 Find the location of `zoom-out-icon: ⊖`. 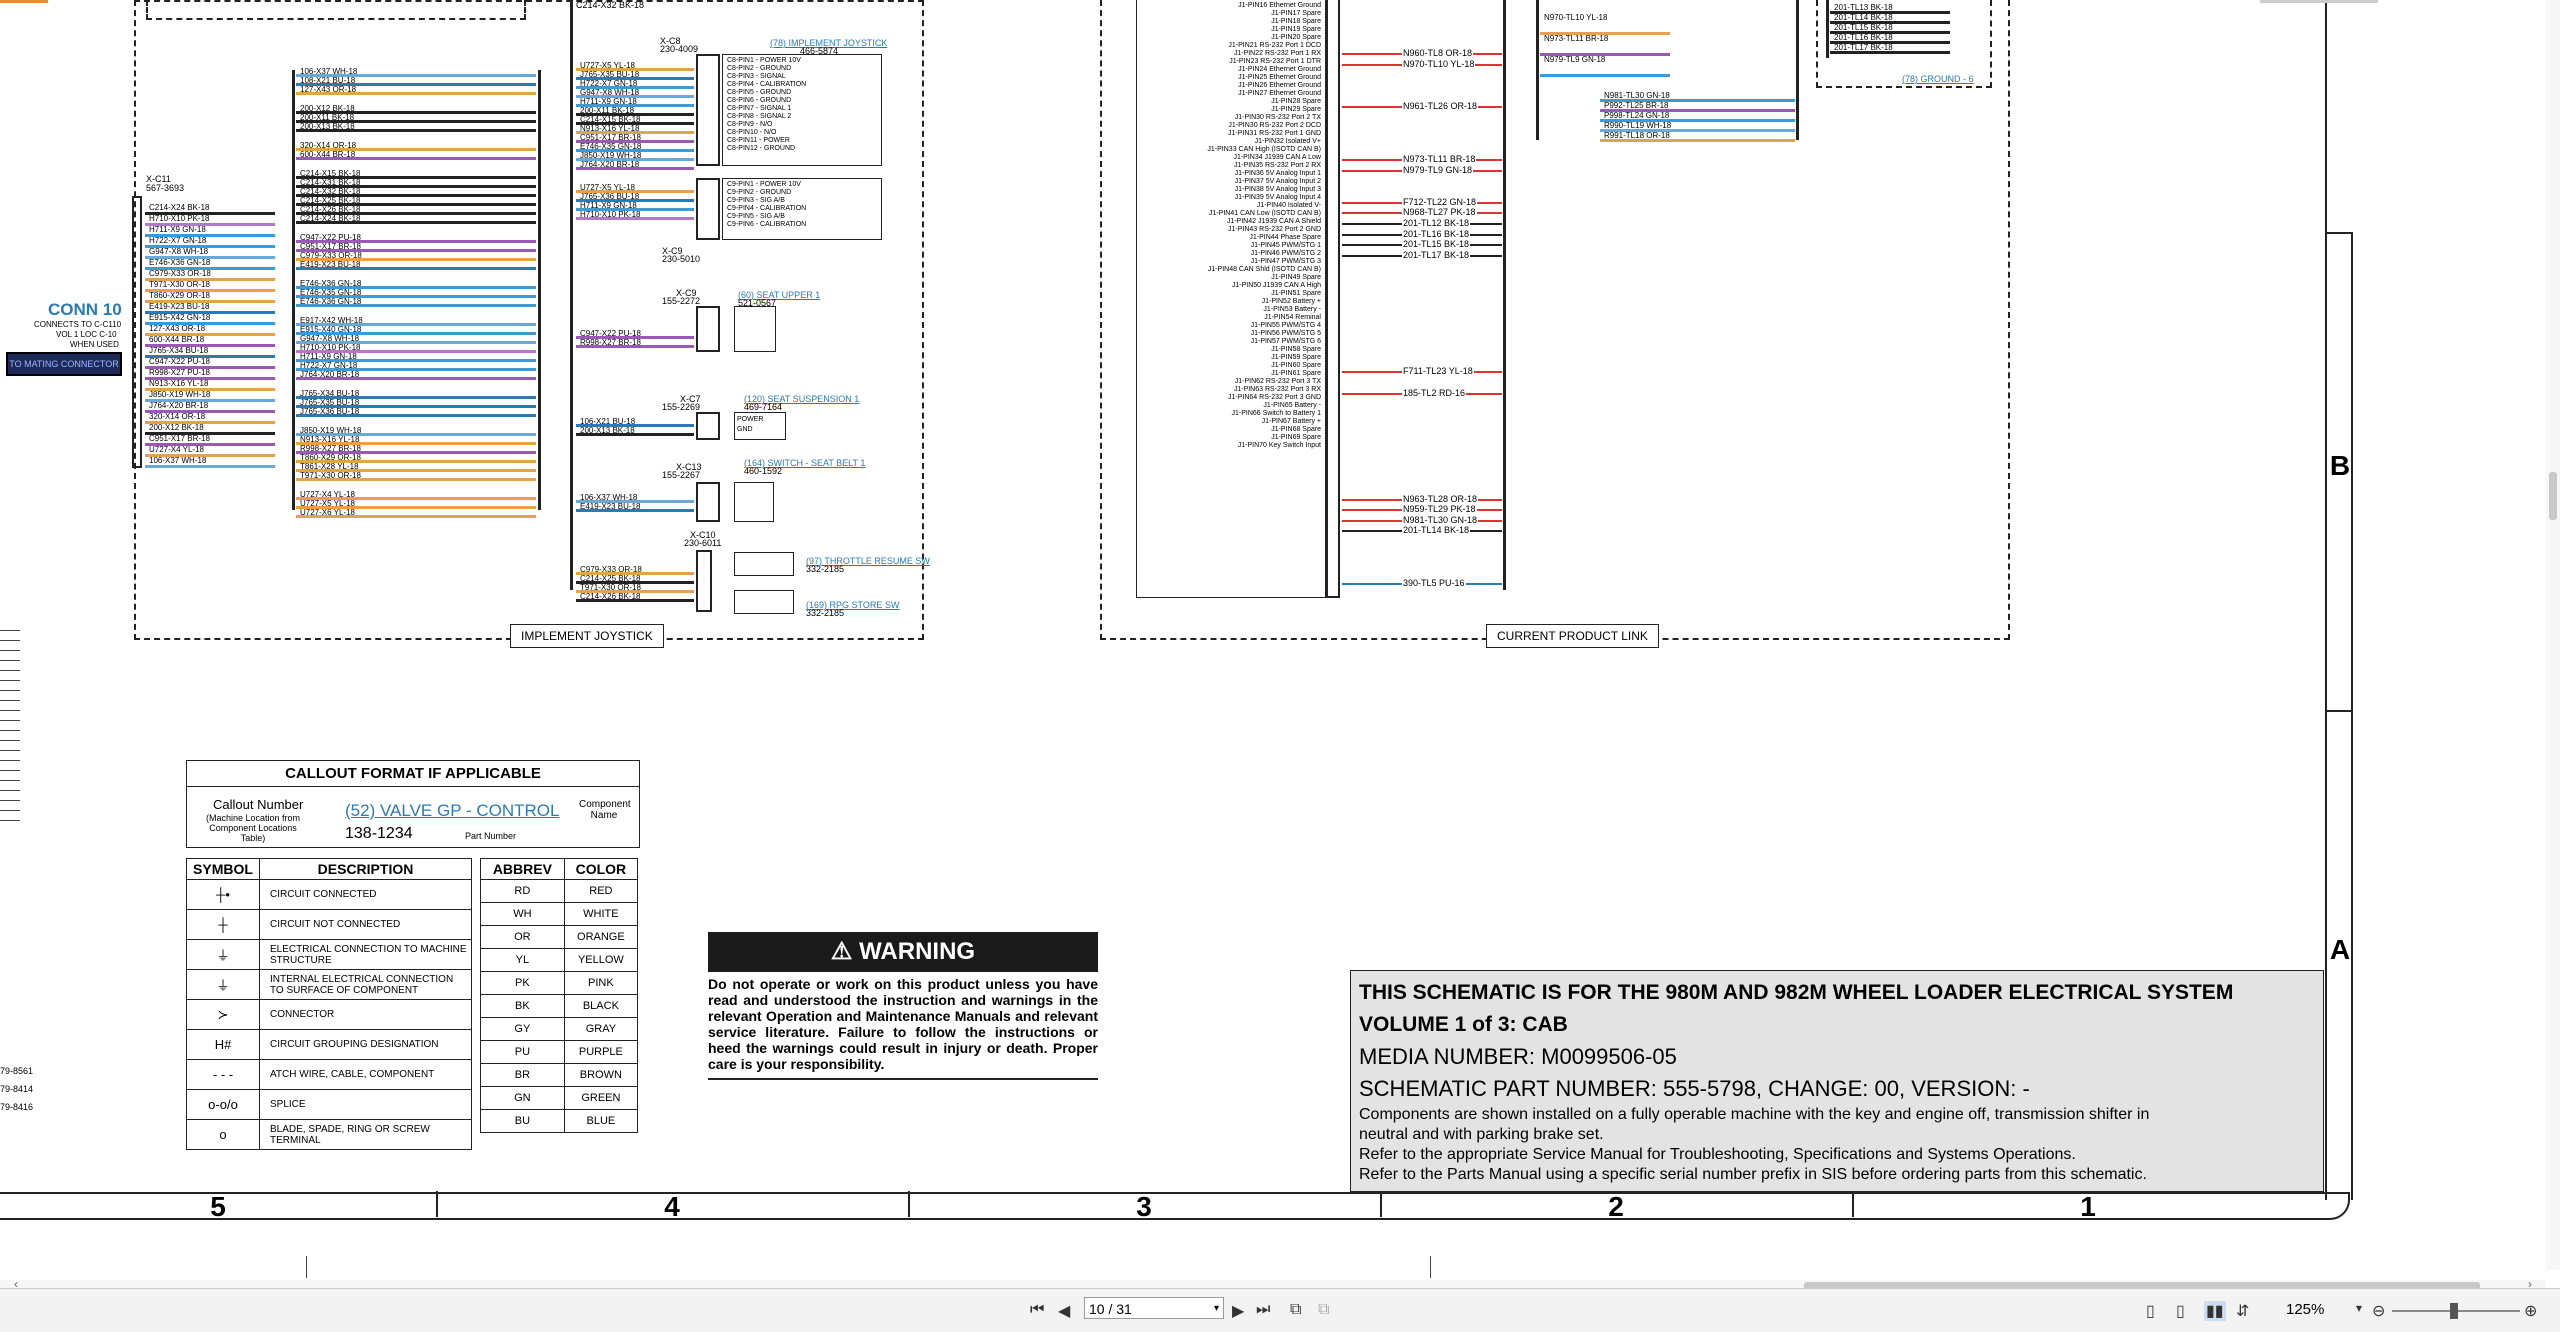

zoom-out-icon: ⊖ is located at coordinates (2378, 1311).